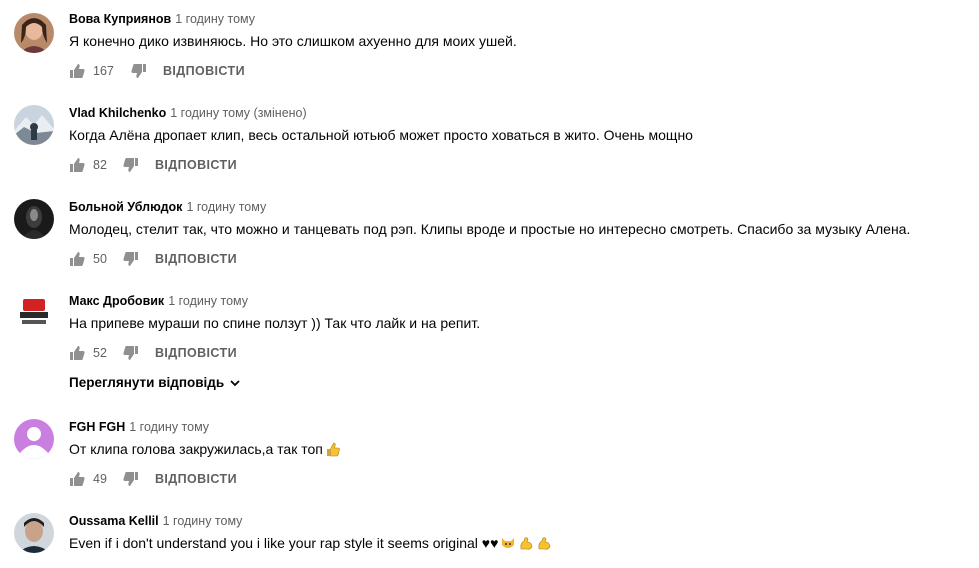 This screenshot has width=979, height=568. I want to click on comment-text: От клипа голова закружилась,а так топ, so click(205, 449).